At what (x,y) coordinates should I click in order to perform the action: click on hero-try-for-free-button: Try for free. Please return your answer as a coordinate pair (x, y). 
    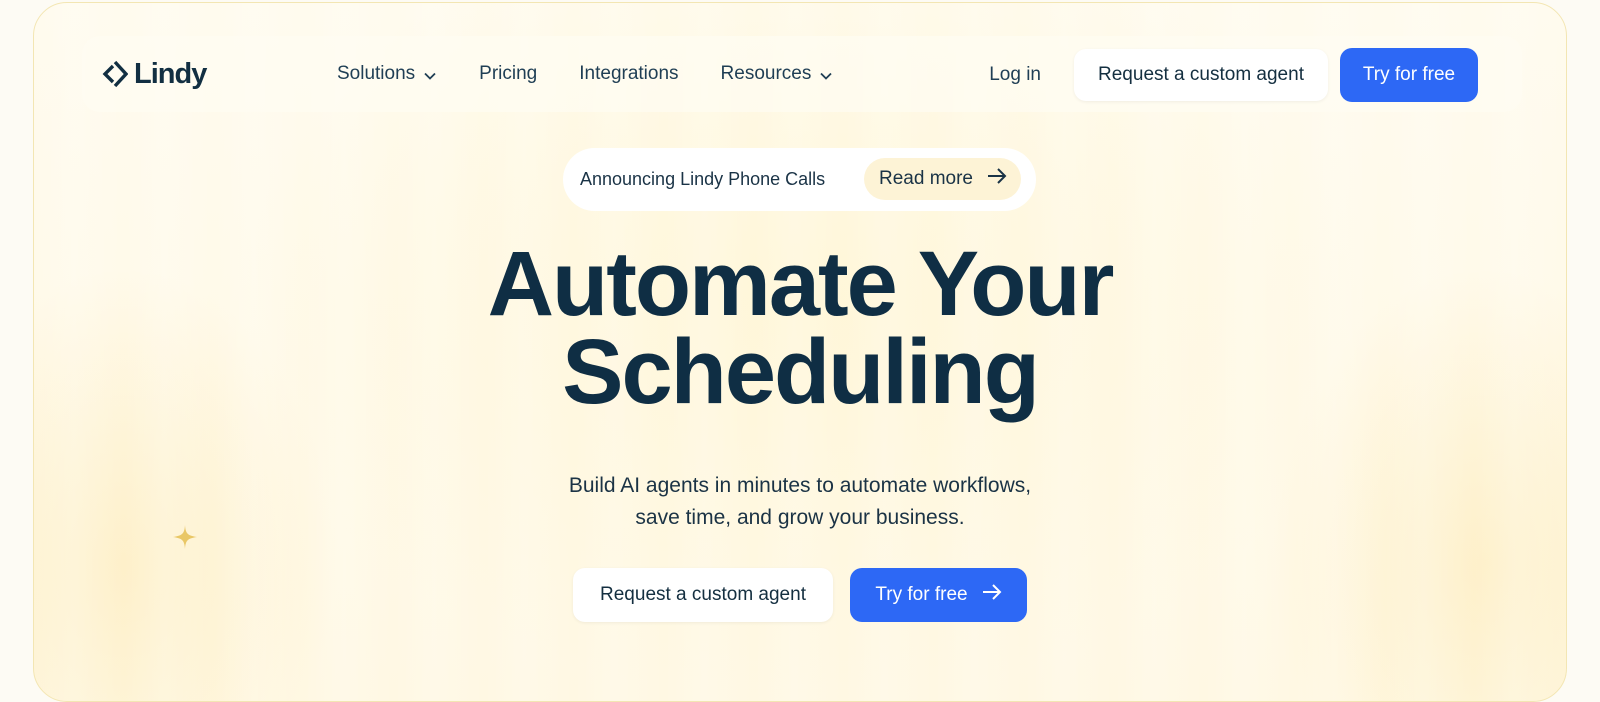
    Looking at the image, I should click on (938, 595).